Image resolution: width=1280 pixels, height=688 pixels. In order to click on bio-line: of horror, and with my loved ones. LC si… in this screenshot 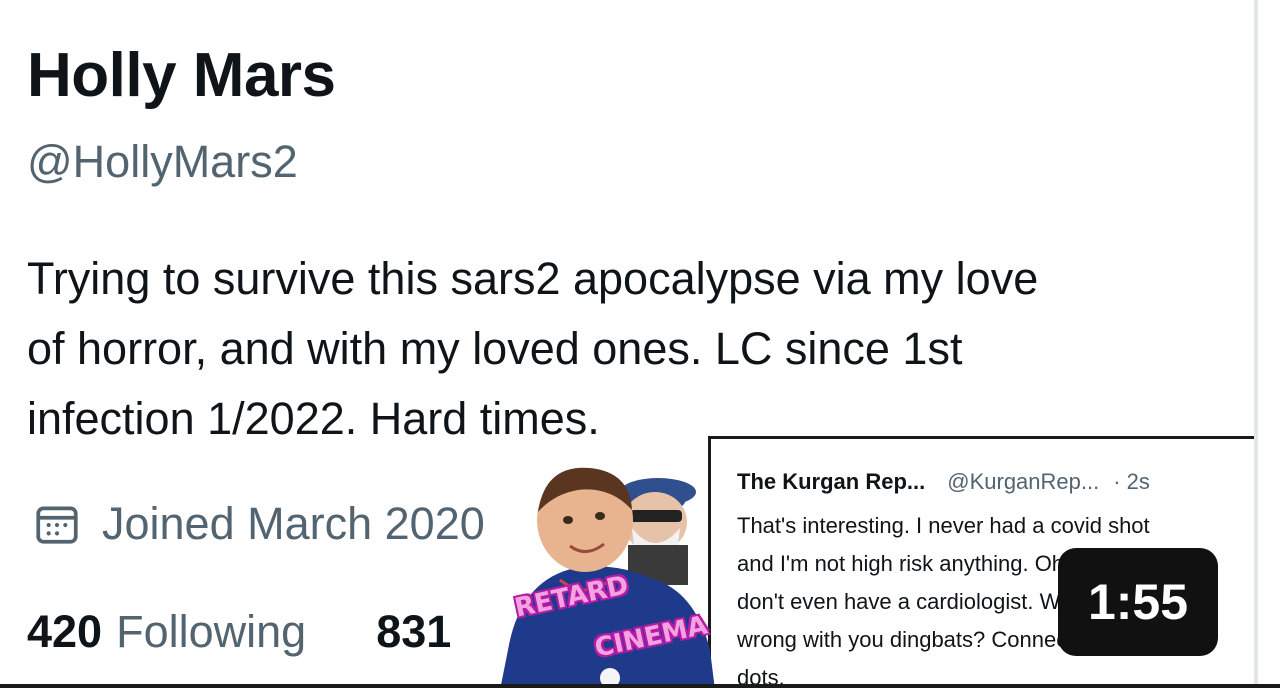, I will do `click(495, 348)`.